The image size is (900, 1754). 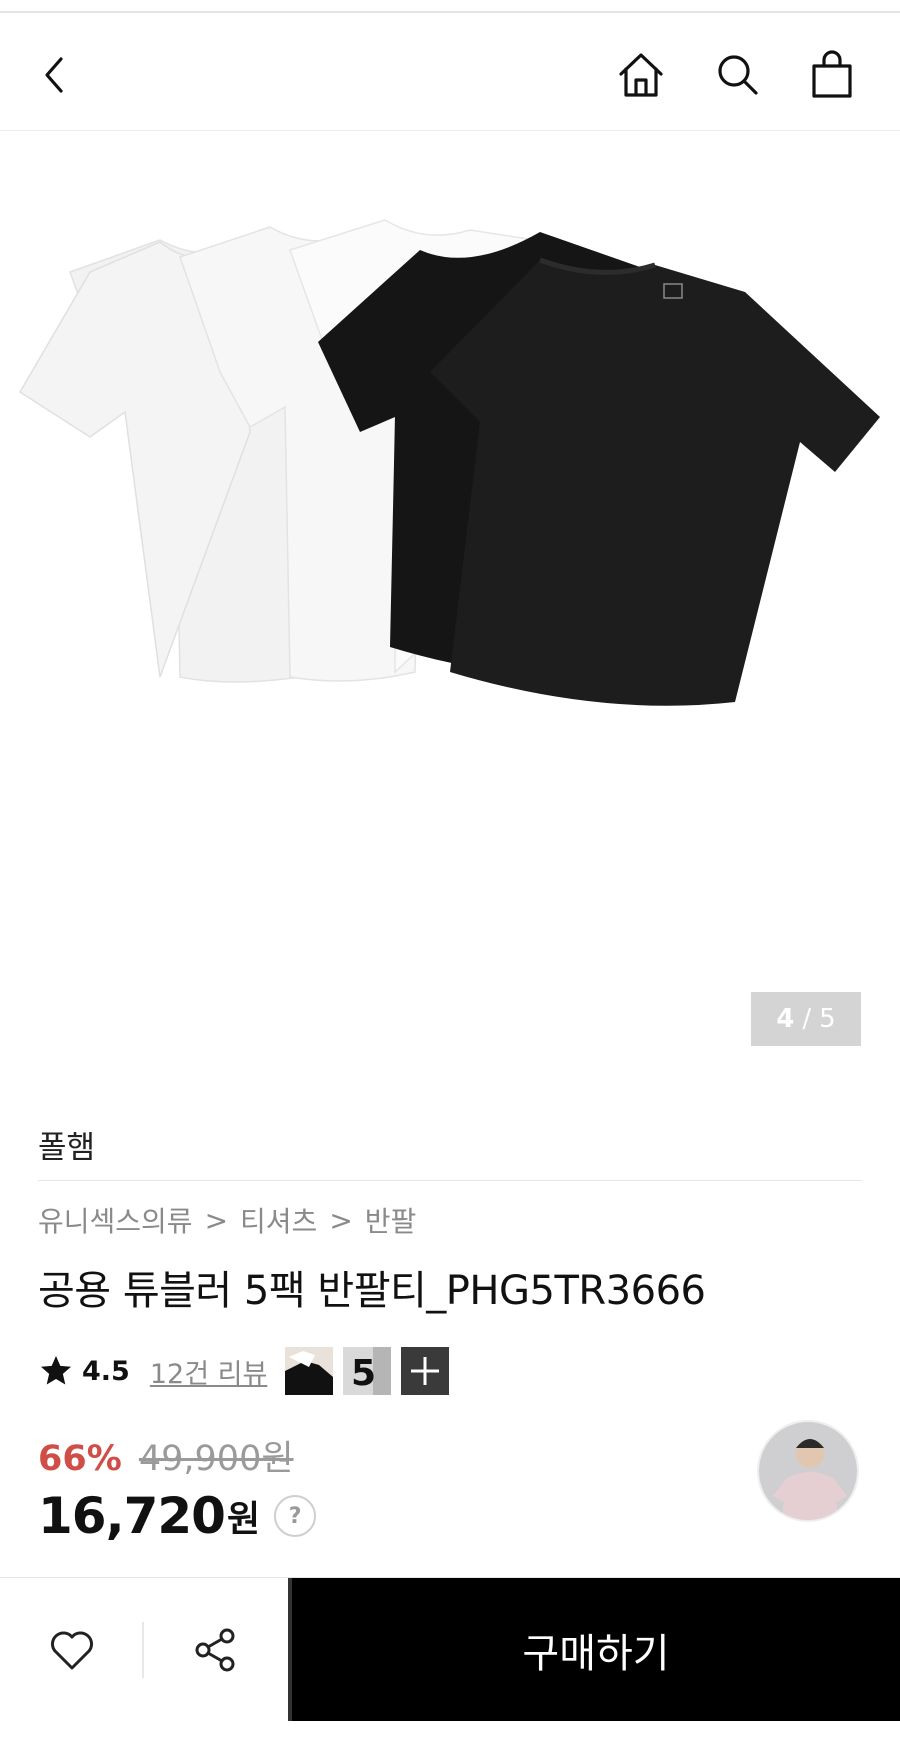 What do you see at coordinates (808, 1471) in the screenshot?
I see `model-avatar` at bounding box center [808, 1471].